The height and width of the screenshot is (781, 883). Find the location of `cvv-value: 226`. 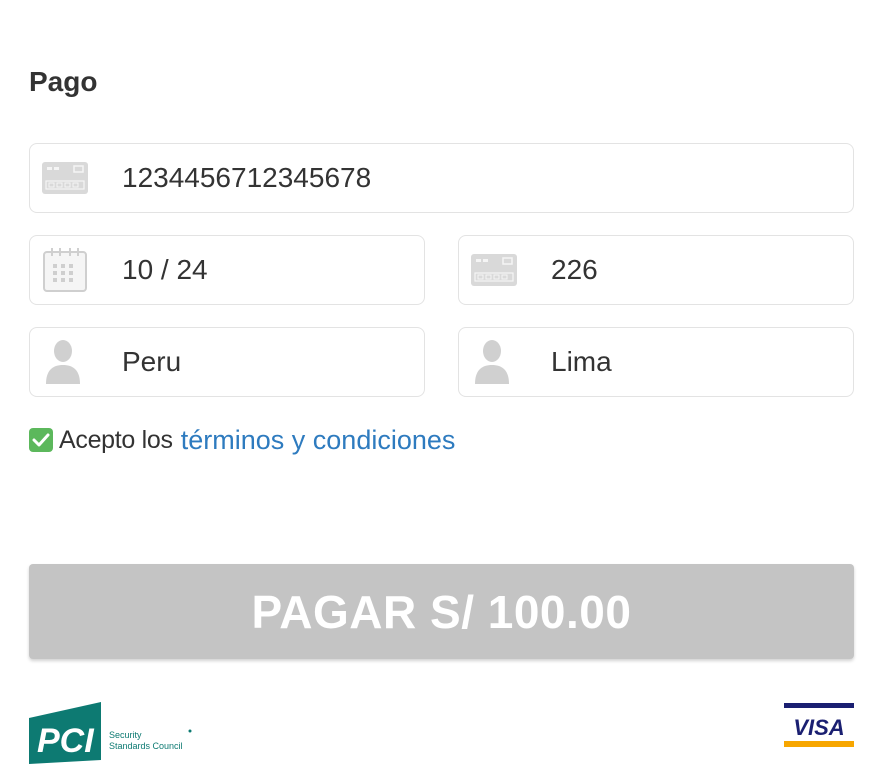

cvv-value: 226 is located at coordinates (693, 270).